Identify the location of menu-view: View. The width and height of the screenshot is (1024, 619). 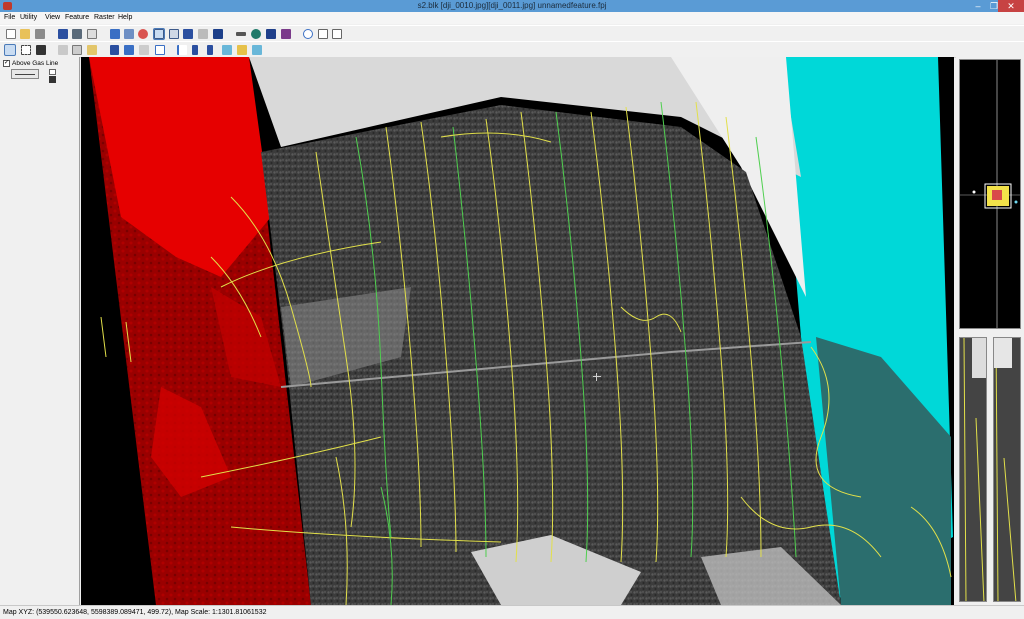
(52, 18).